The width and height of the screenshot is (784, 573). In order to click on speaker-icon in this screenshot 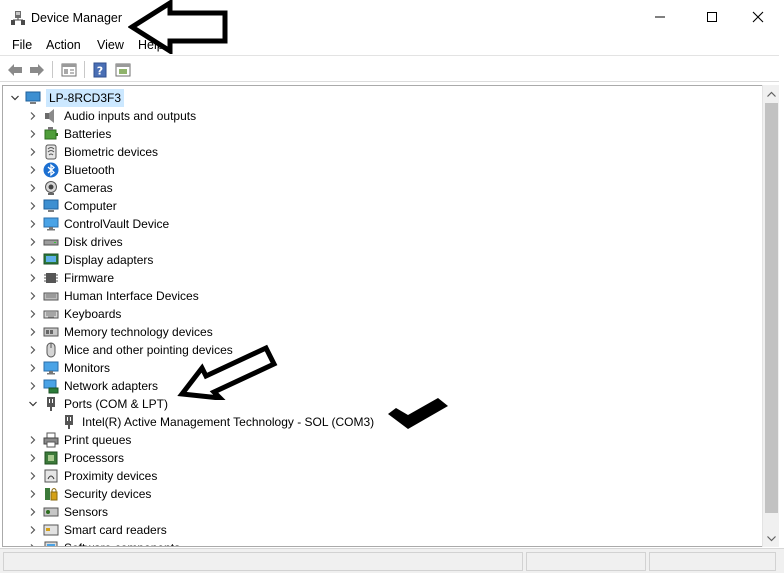, I will do `click(49, 116)`.